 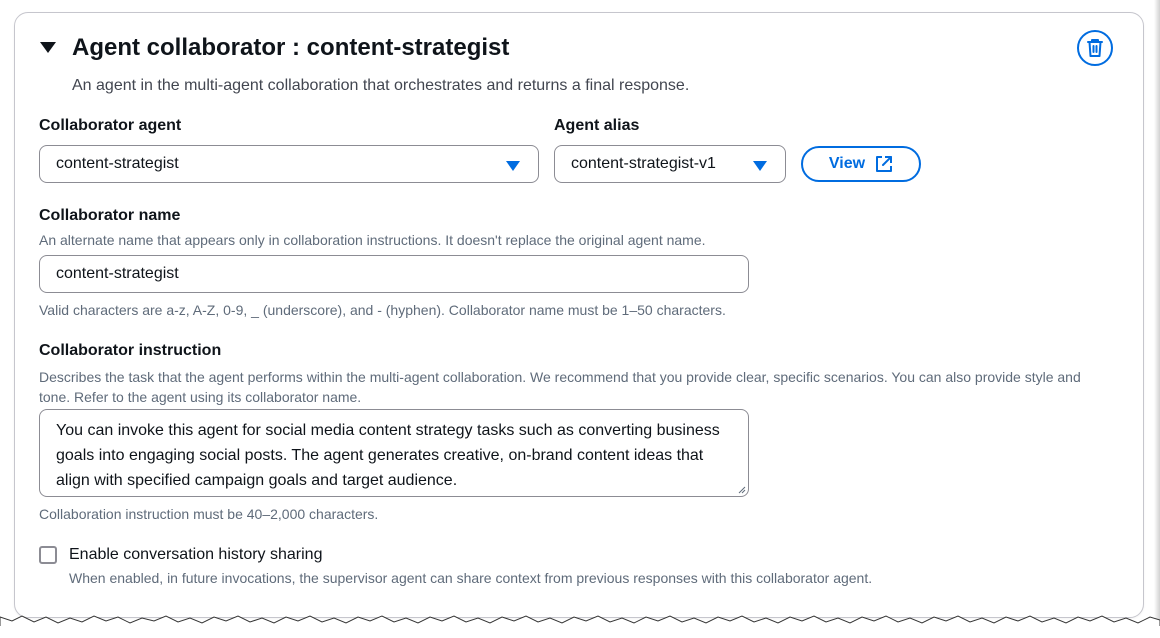 I want to click on delete-button, so click(x=1095, y=48).